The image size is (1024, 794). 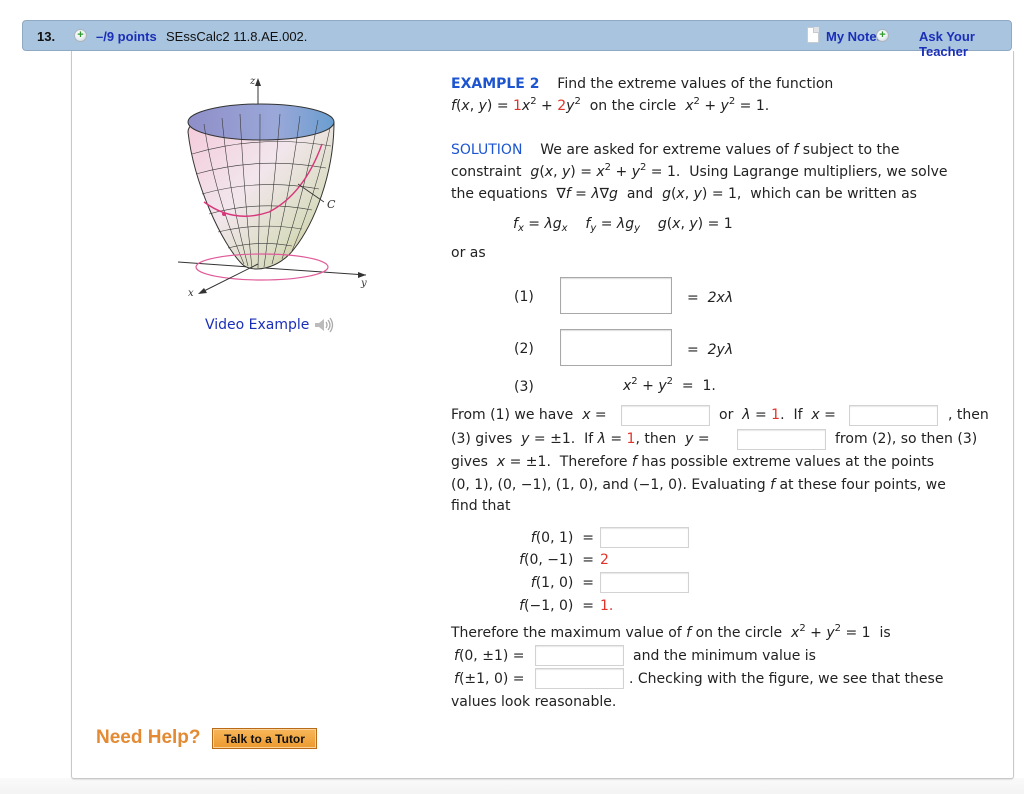 What do you see at coordinates (644, 537) in the screenshot?
I see `eval-input-f01` at bounding box center [644, 537].